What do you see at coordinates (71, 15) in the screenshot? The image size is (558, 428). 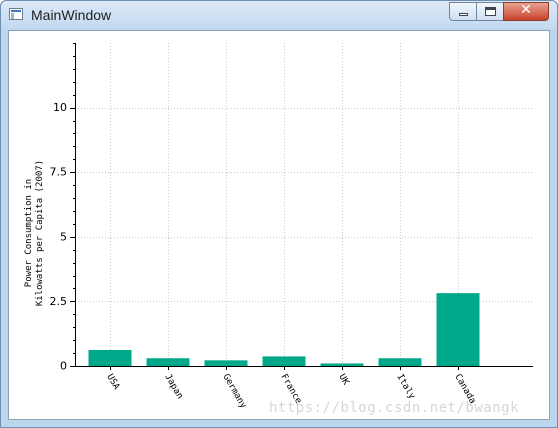 I see `window-title: MainWindow` at bounding box center [71, 15].